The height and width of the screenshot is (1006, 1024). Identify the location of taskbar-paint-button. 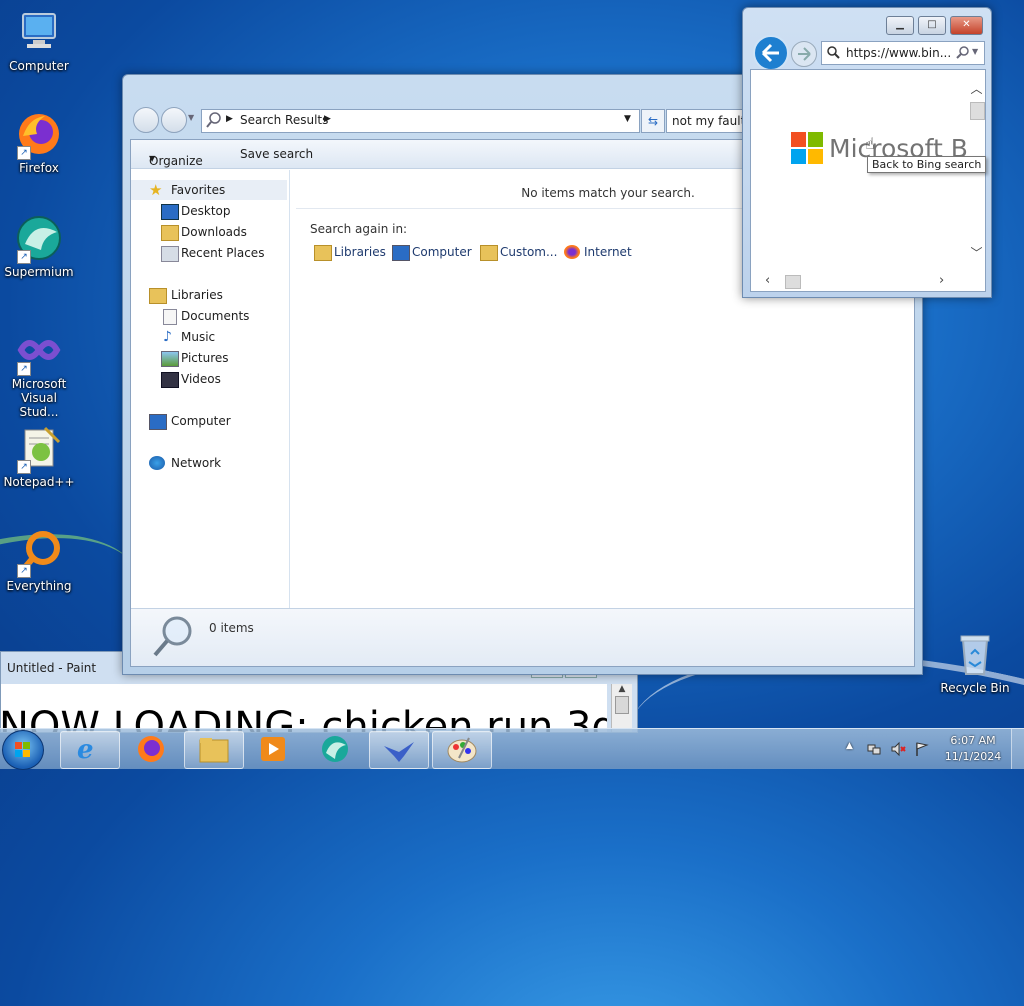
(462, 750).